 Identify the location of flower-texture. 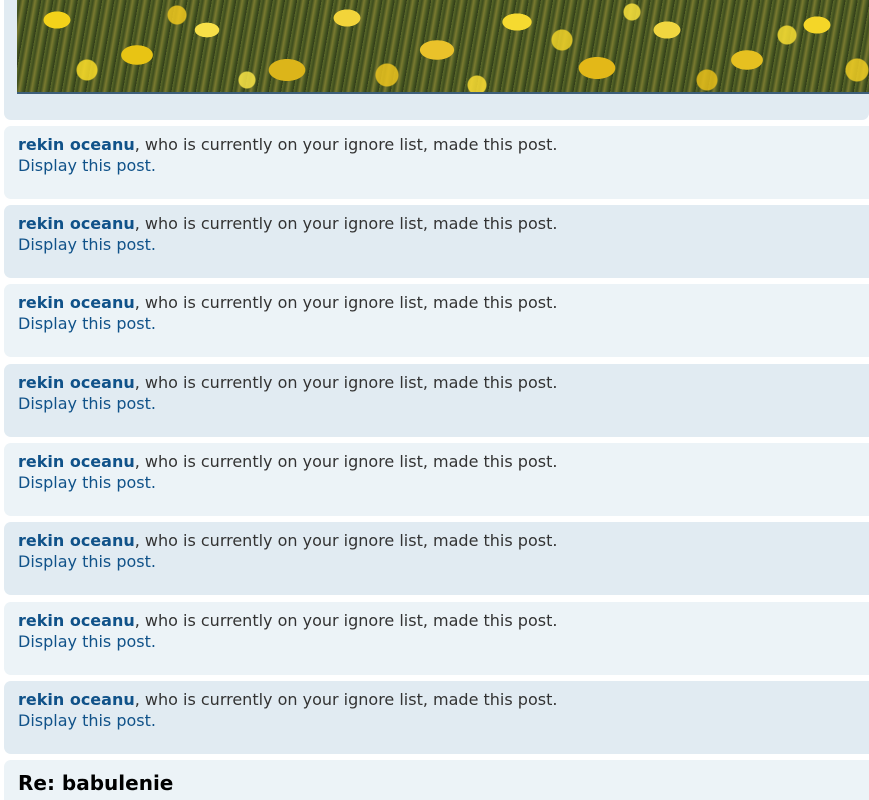
(443, 46).